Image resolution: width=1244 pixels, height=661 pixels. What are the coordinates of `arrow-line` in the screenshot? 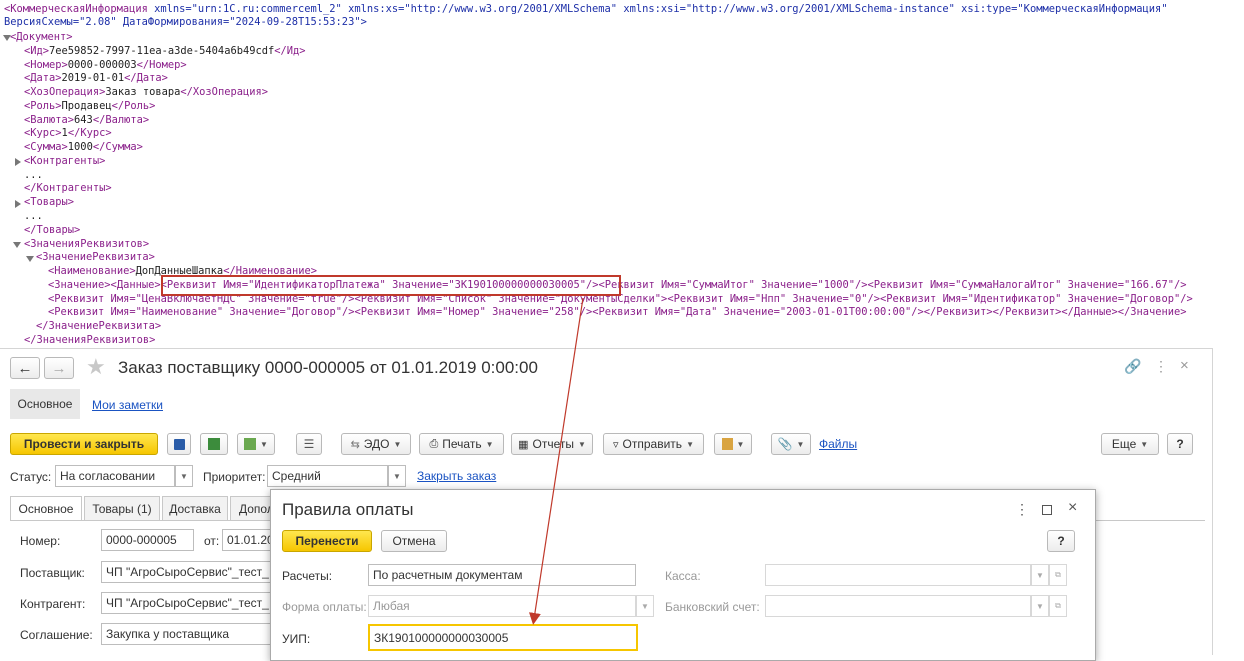 It's located at (556, 461).